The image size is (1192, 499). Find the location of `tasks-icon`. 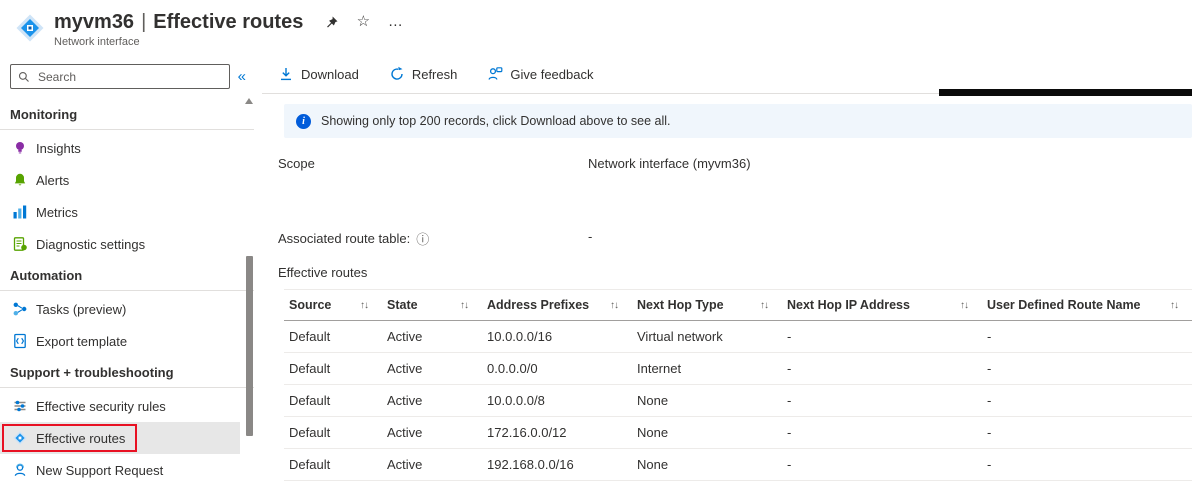

tasks-icon is located at coordinates (20, 309).